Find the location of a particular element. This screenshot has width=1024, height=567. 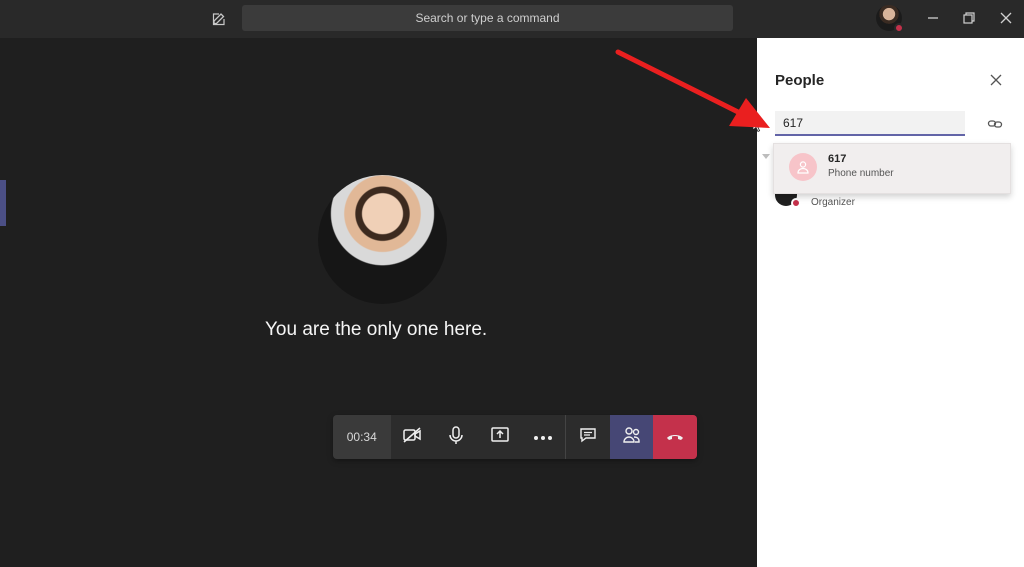

people-icon is located at coordinates (632, 437).